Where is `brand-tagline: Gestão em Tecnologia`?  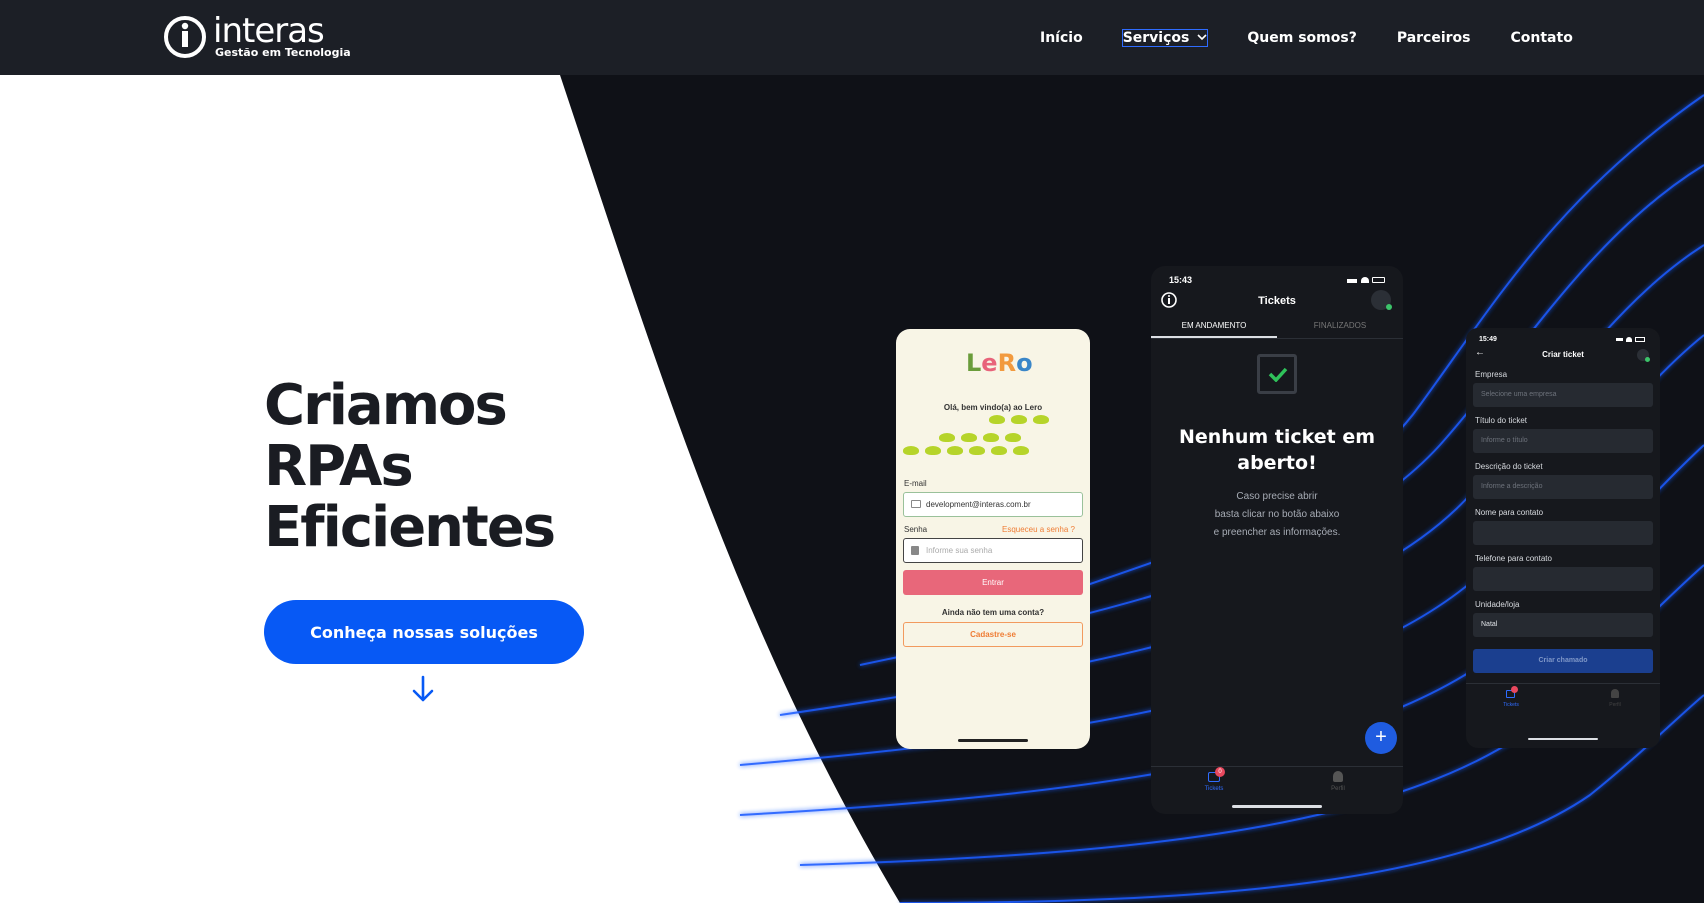
brand-tagline: Gestão em Tecnologia is located at coordinates (283, 52).